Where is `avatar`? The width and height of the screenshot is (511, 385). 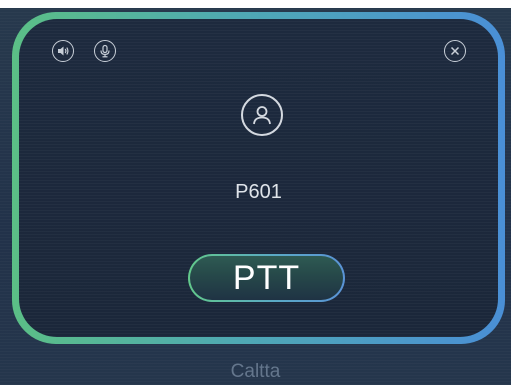
avatar is located at coordinates (262, 115).